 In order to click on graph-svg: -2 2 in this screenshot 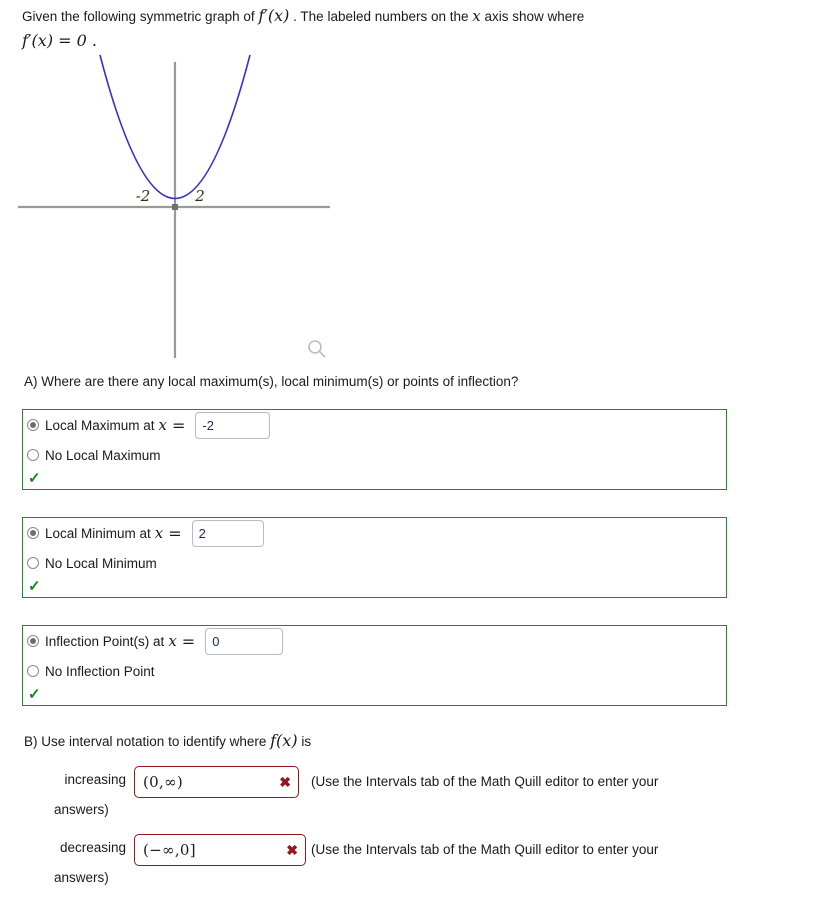, I will do `click(174, 206)`.